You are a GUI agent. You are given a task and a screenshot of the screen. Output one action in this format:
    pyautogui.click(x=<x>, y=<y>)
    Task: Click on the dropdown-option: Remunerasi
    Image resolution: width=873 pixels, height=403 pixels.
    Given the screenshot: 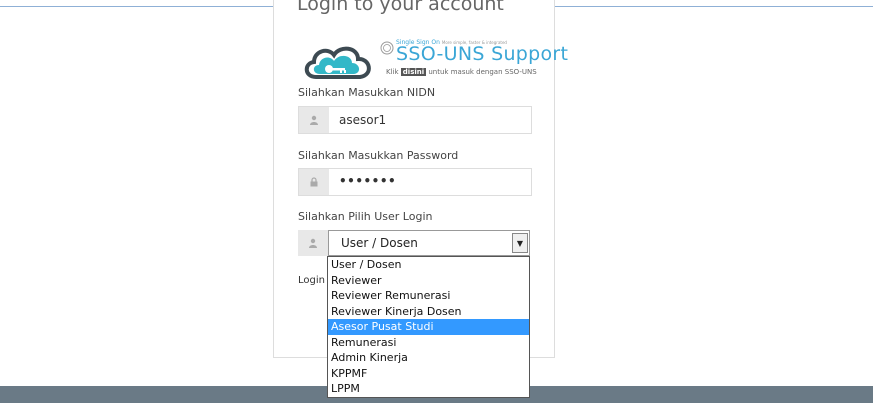 What is the action you would take?
    pyautogui.click(x=428, y=343)
    